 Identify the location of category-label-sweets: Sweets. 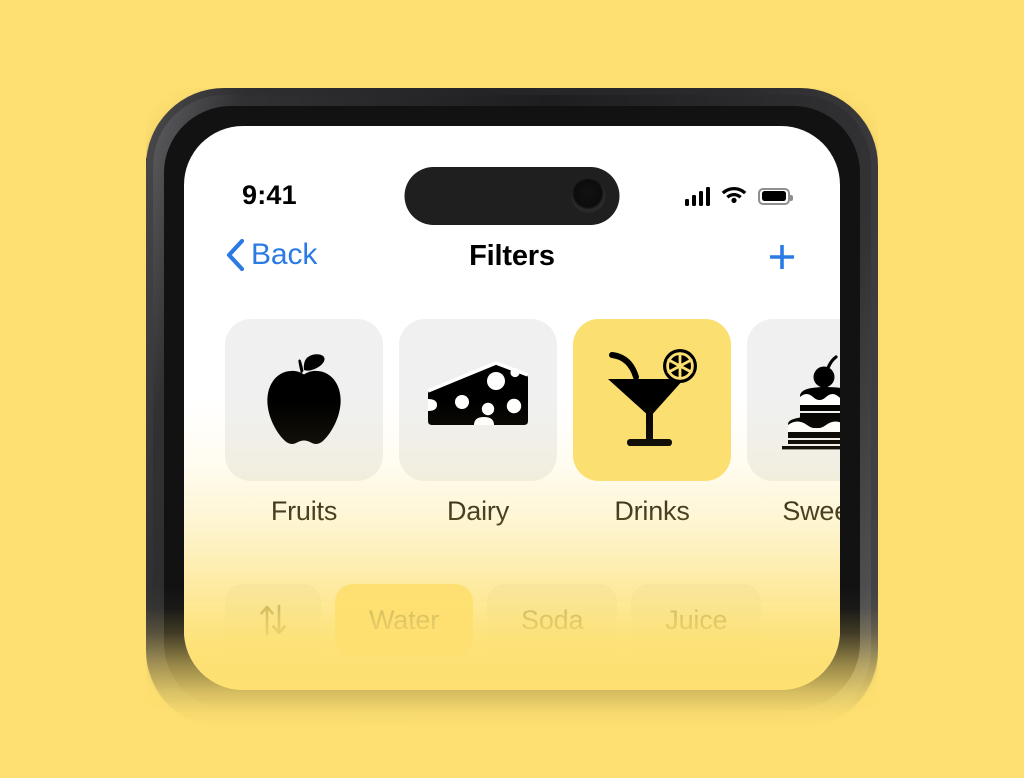
(811, 511).